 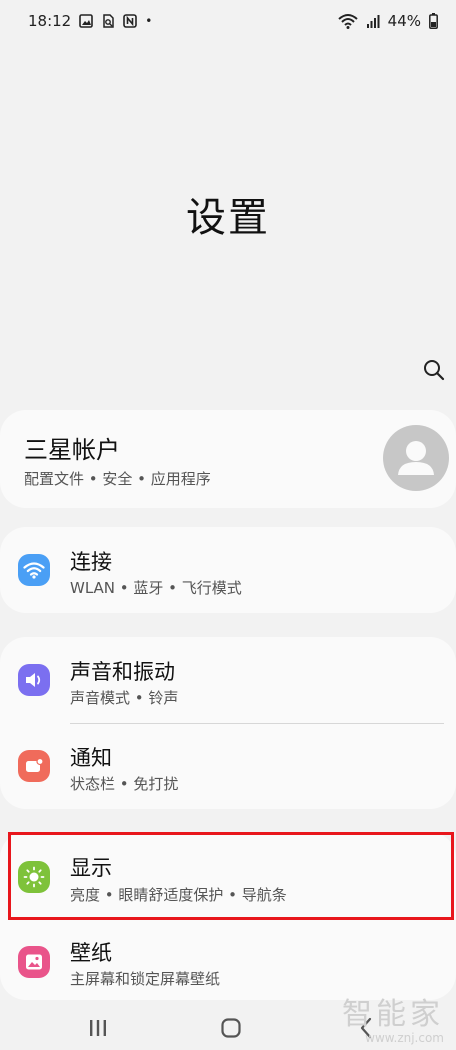 I want to click on sounds-icon-bg, so click(x=34, y=680).